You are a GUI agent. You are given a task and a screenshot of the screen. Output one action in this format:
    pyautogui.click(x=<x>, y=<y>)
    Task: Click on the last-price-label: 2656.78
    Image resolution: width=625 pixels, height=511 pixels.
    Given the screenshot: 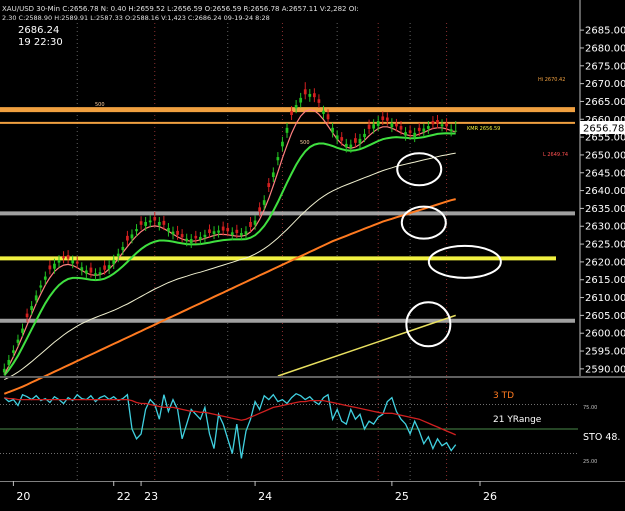 What is the action you would take?
    pyautogui.click(x=603, y=129)
    